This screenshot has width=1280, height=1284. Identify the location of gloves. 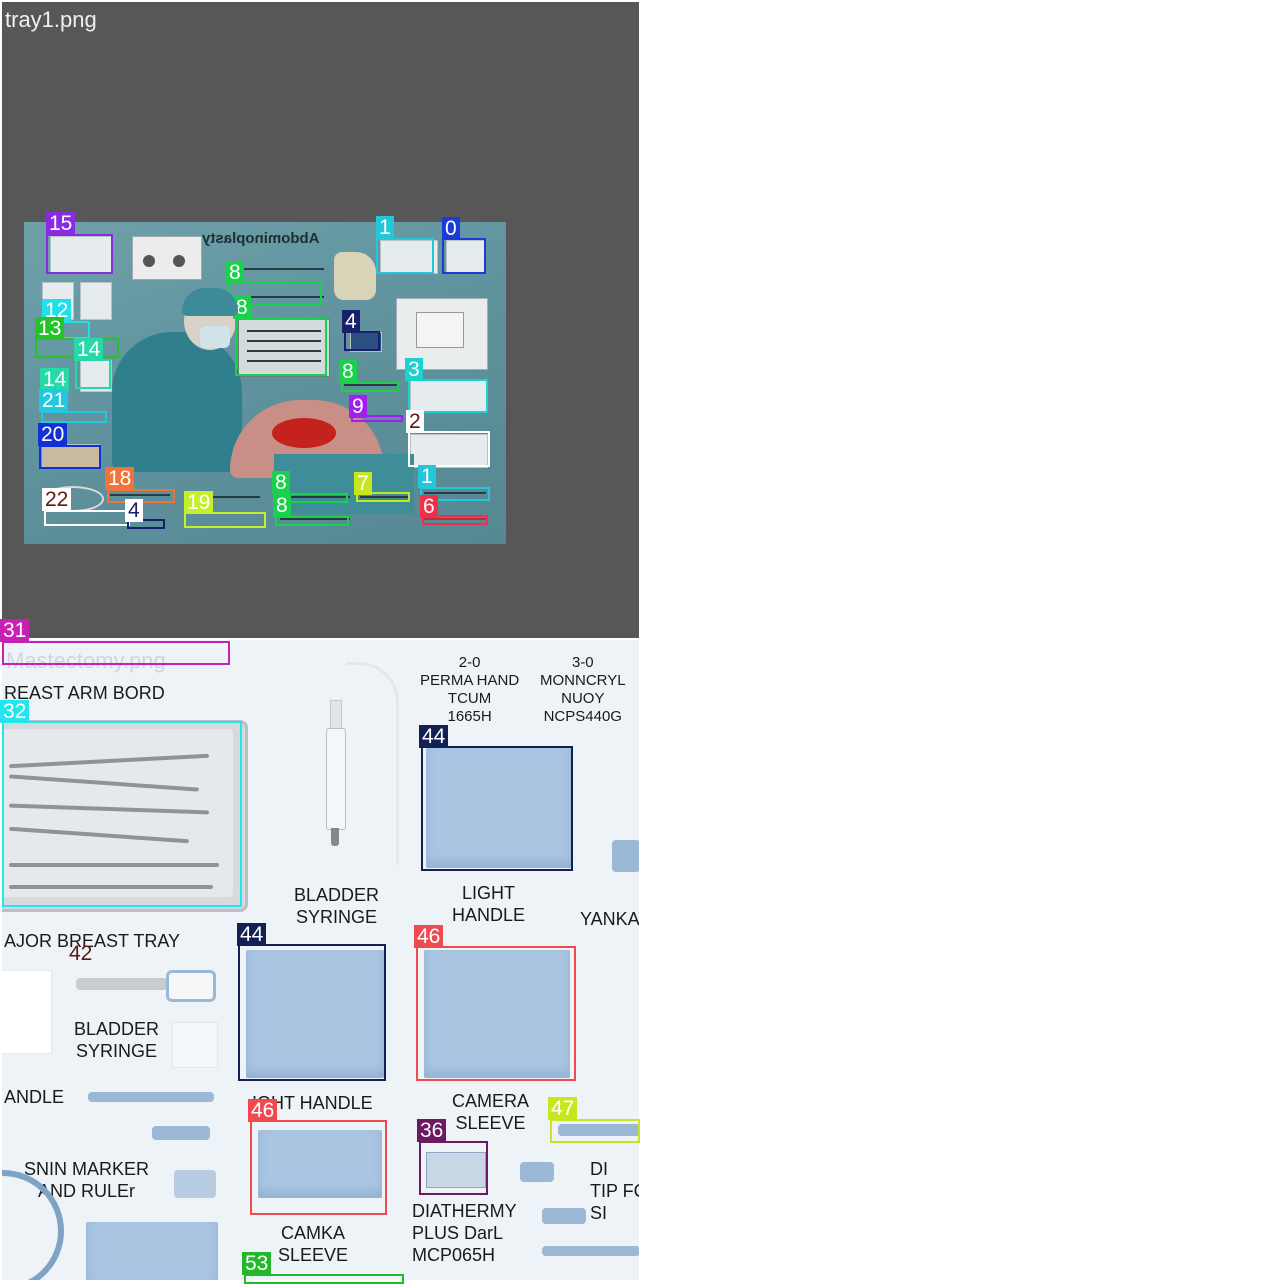
(355, 276).